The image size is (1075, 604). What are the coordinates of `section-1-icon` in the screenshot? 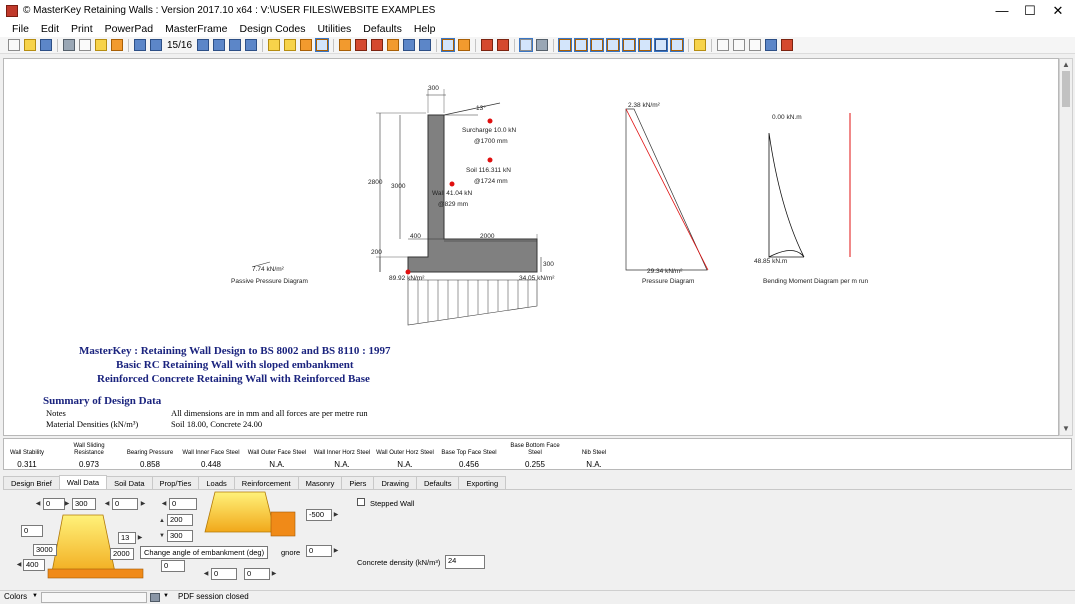 It's located at (565, 45).